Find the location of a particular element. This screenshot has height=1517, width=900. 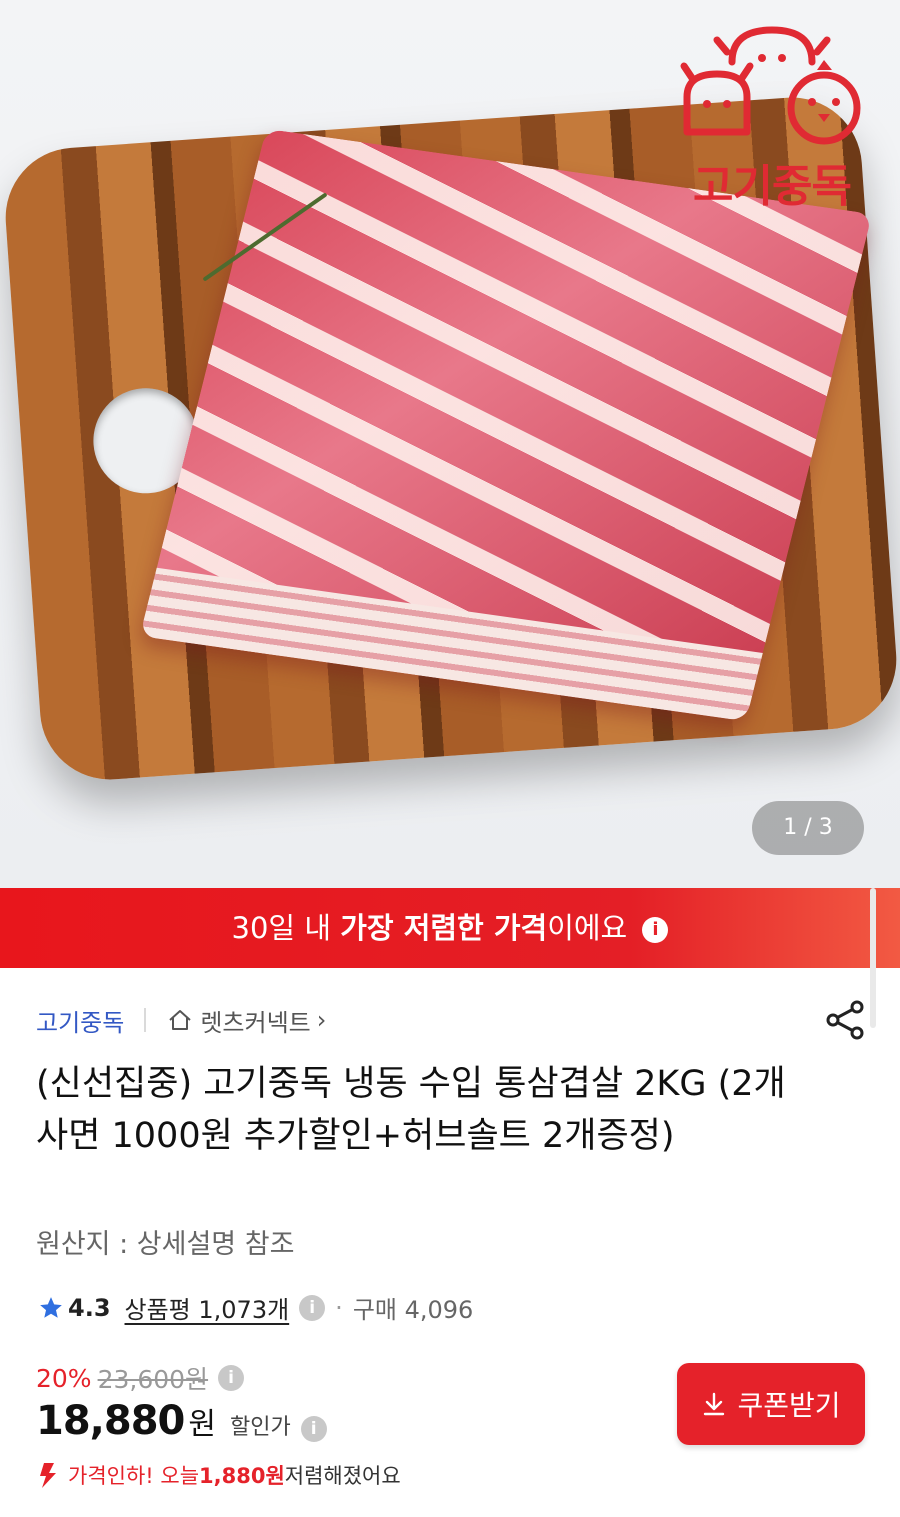

brand-logo-text: 고기중독 is located at coordinates (772, 186).